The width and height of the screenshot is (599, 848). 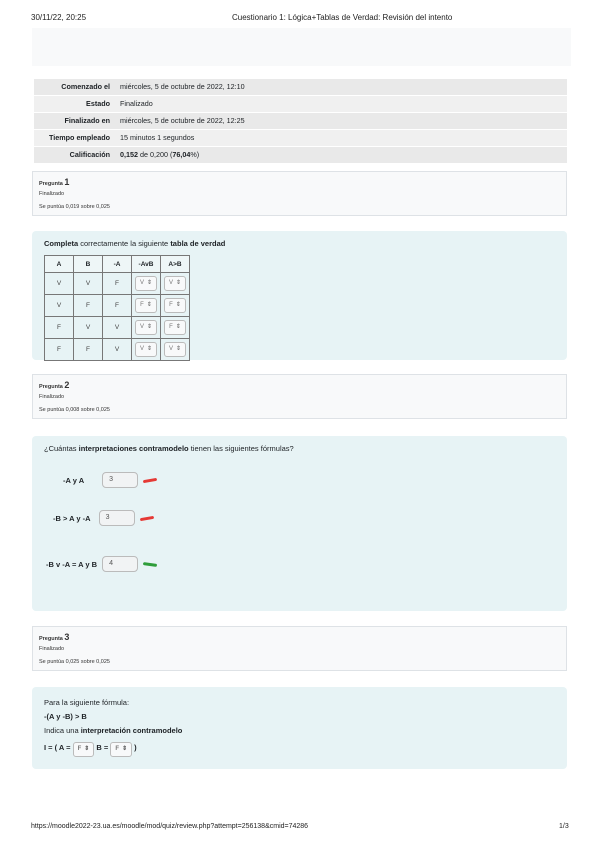 What do you see at coordinates (113, 730) in the screenshot?
I see `question-3-instruction: Indica una interpretación contramodelo` at bounding box center [113, 730].